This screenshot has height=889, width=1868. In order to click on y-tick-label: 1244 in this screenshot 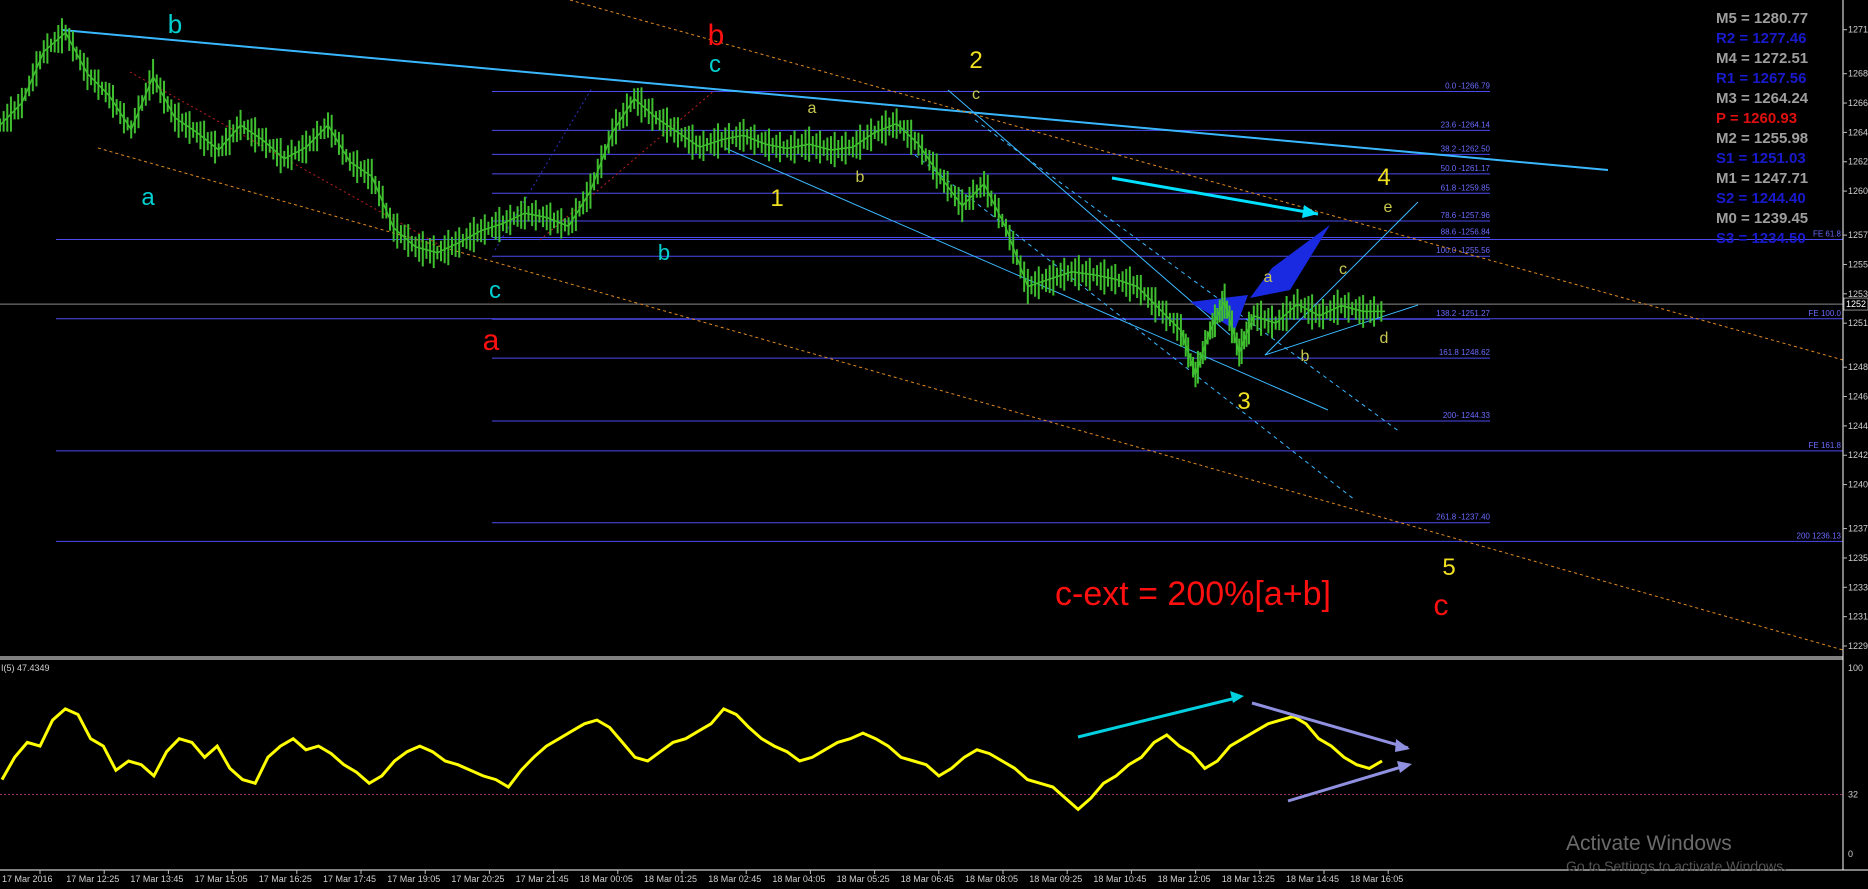, I will do `click(1858, 426)`.